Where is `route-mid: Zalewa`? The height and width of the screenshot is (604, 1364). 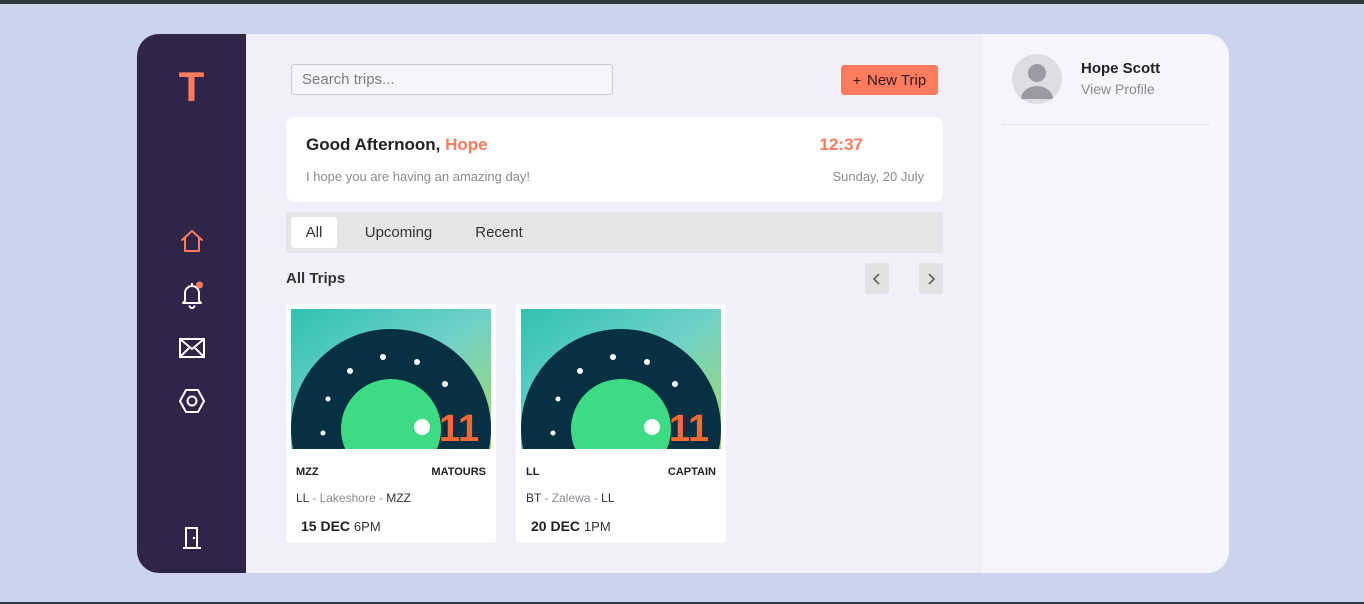 route-mid: Zalewa is located at coordinates (571, 498).